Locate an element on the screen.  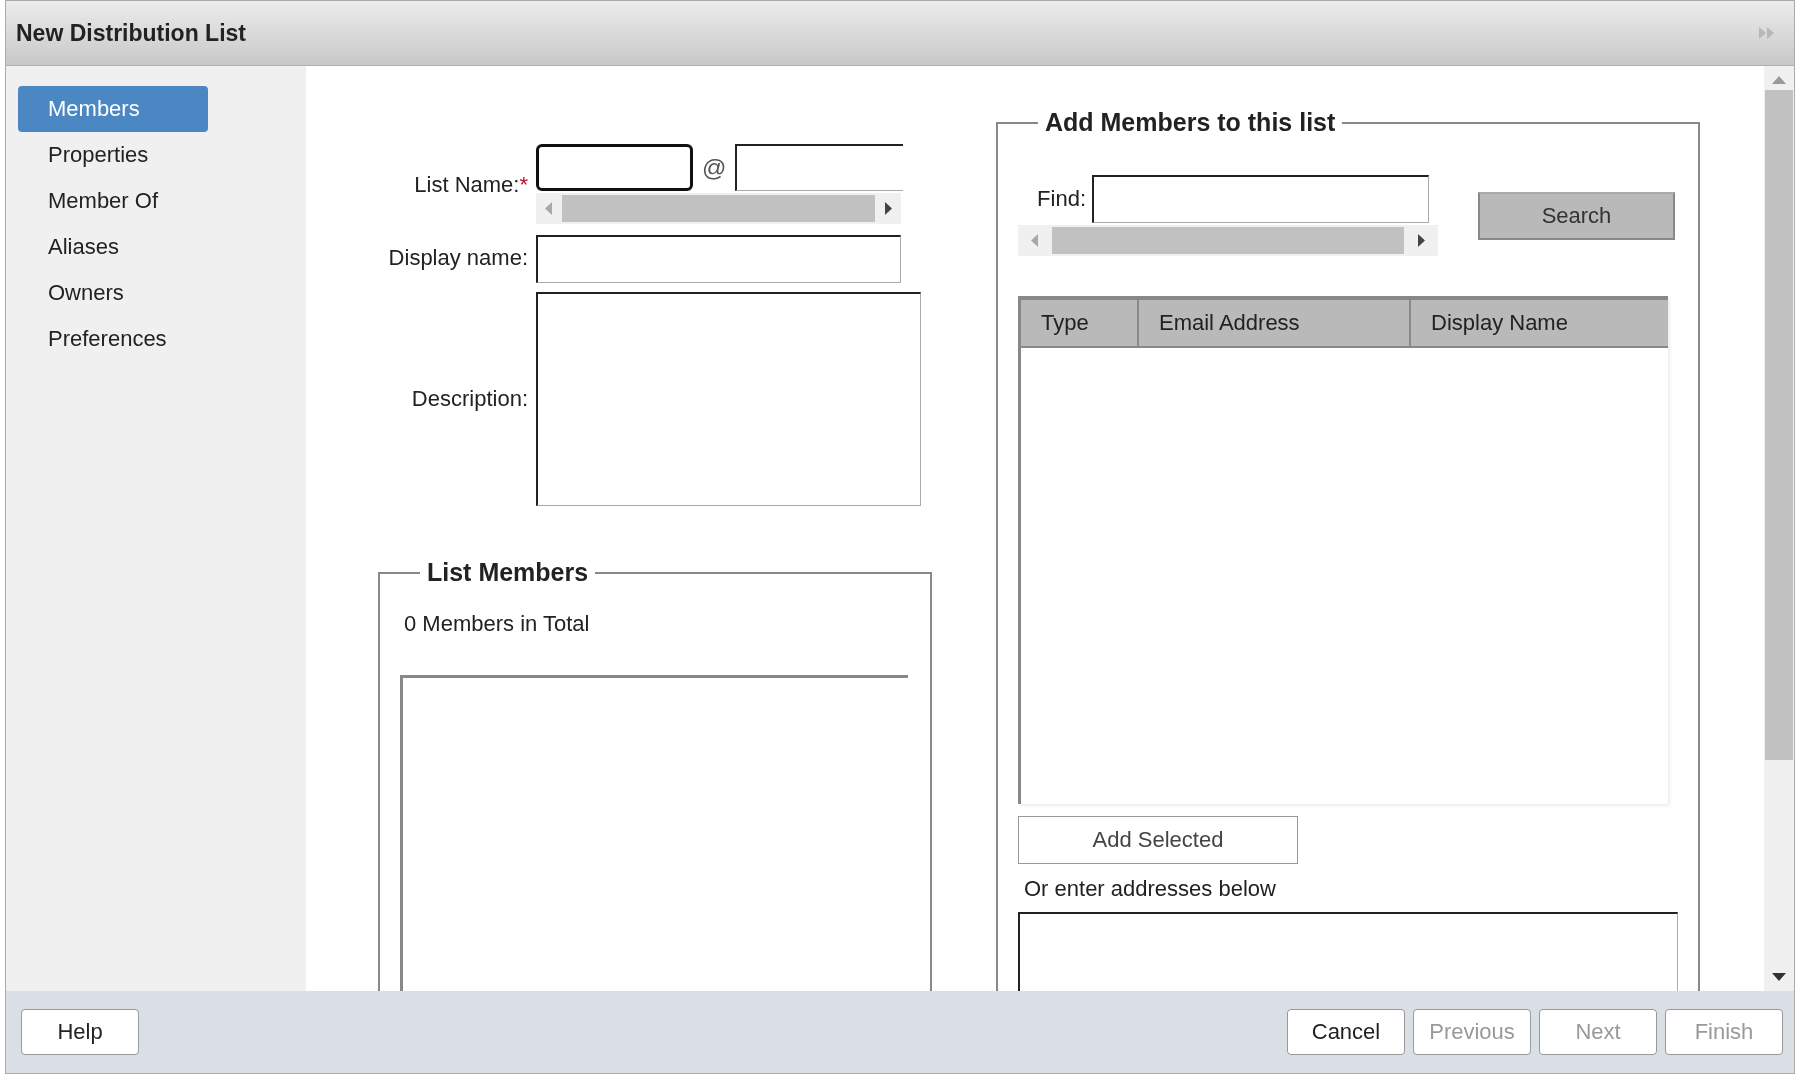
description-label: Description: is located at coordinates (469, 399).